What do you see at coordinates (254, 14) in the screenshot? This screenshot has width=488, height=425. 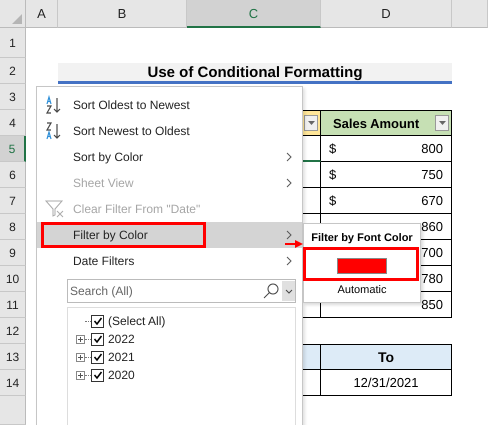 I see `column-header: C` at bounding box center [254, 14].